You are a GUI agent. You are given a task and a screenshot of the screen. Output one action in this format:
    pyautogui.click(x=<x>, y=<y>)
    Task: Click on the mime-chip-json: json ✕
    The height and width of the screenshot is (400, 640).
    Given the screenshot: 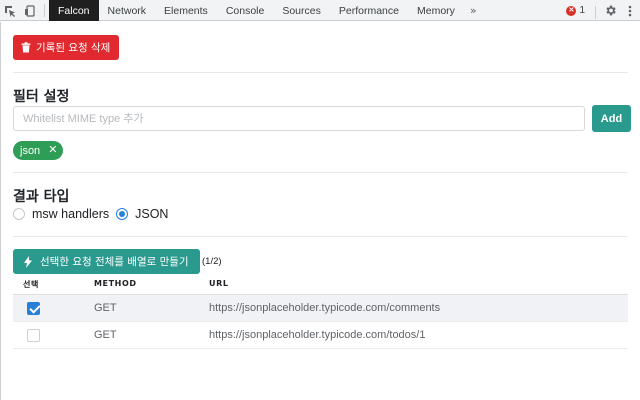 What is the action you would take?
    pyautogui.click(x=38, y=150)
    